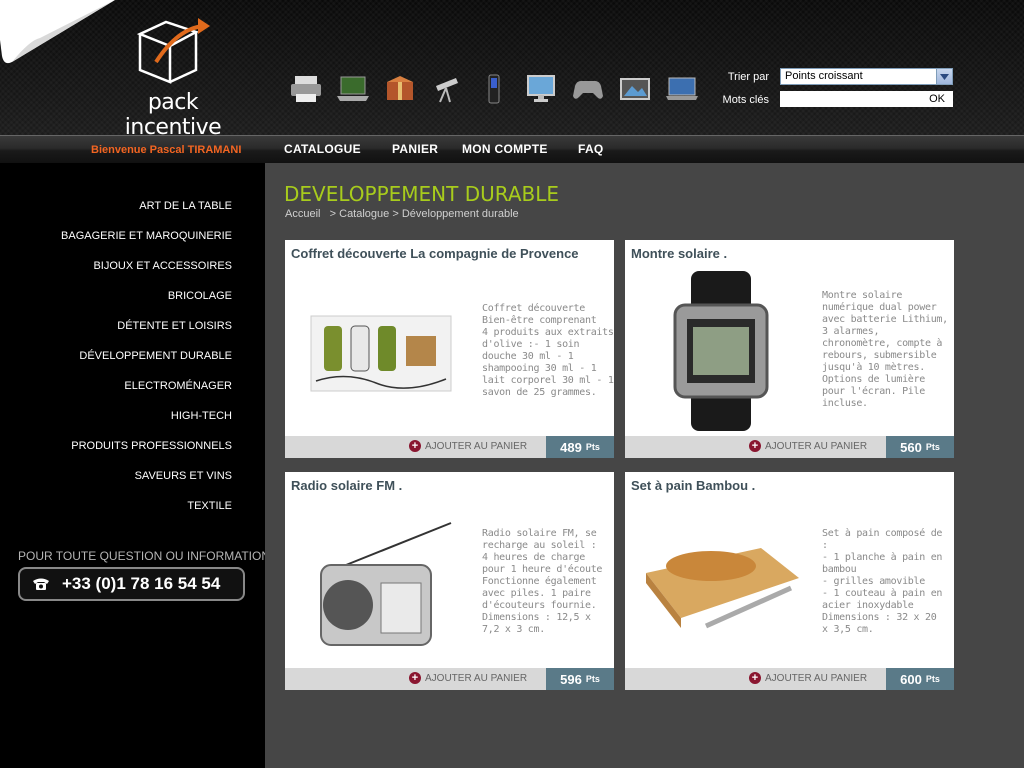 The image size is (1024, 768). What do you see at coordinates (721, 582) in the screenshot?
I see `product-image-set-pain` at bounding box center [721, 582].